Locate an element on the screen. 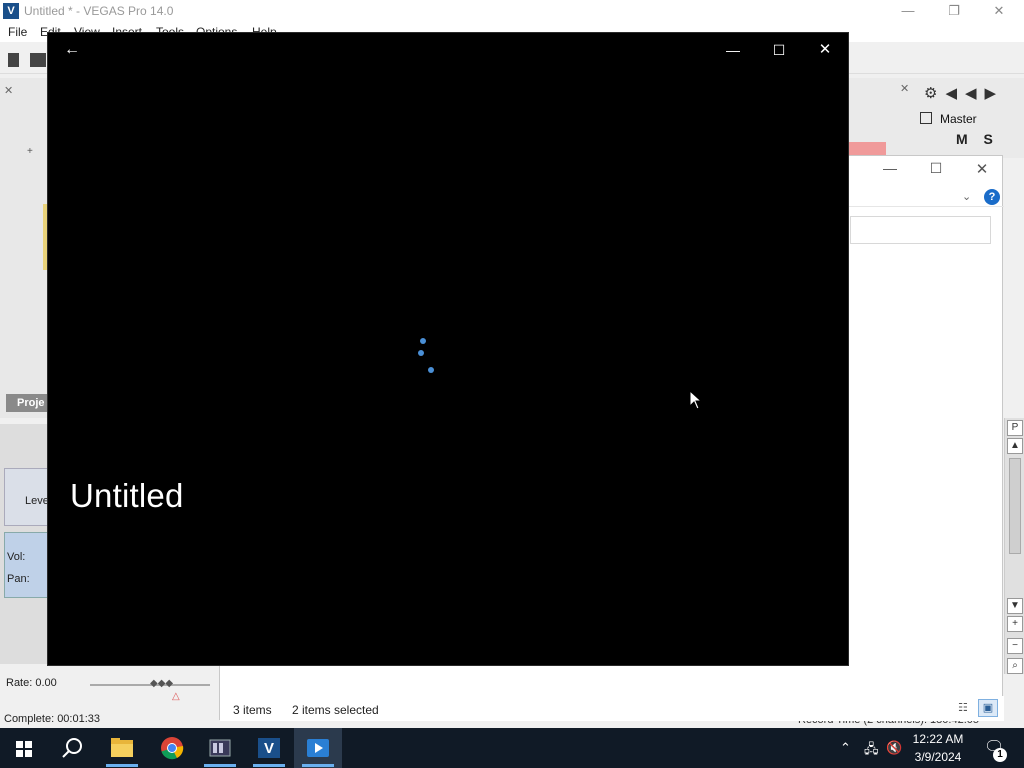  taskbar-chrome is located at coordinates (172, 748).